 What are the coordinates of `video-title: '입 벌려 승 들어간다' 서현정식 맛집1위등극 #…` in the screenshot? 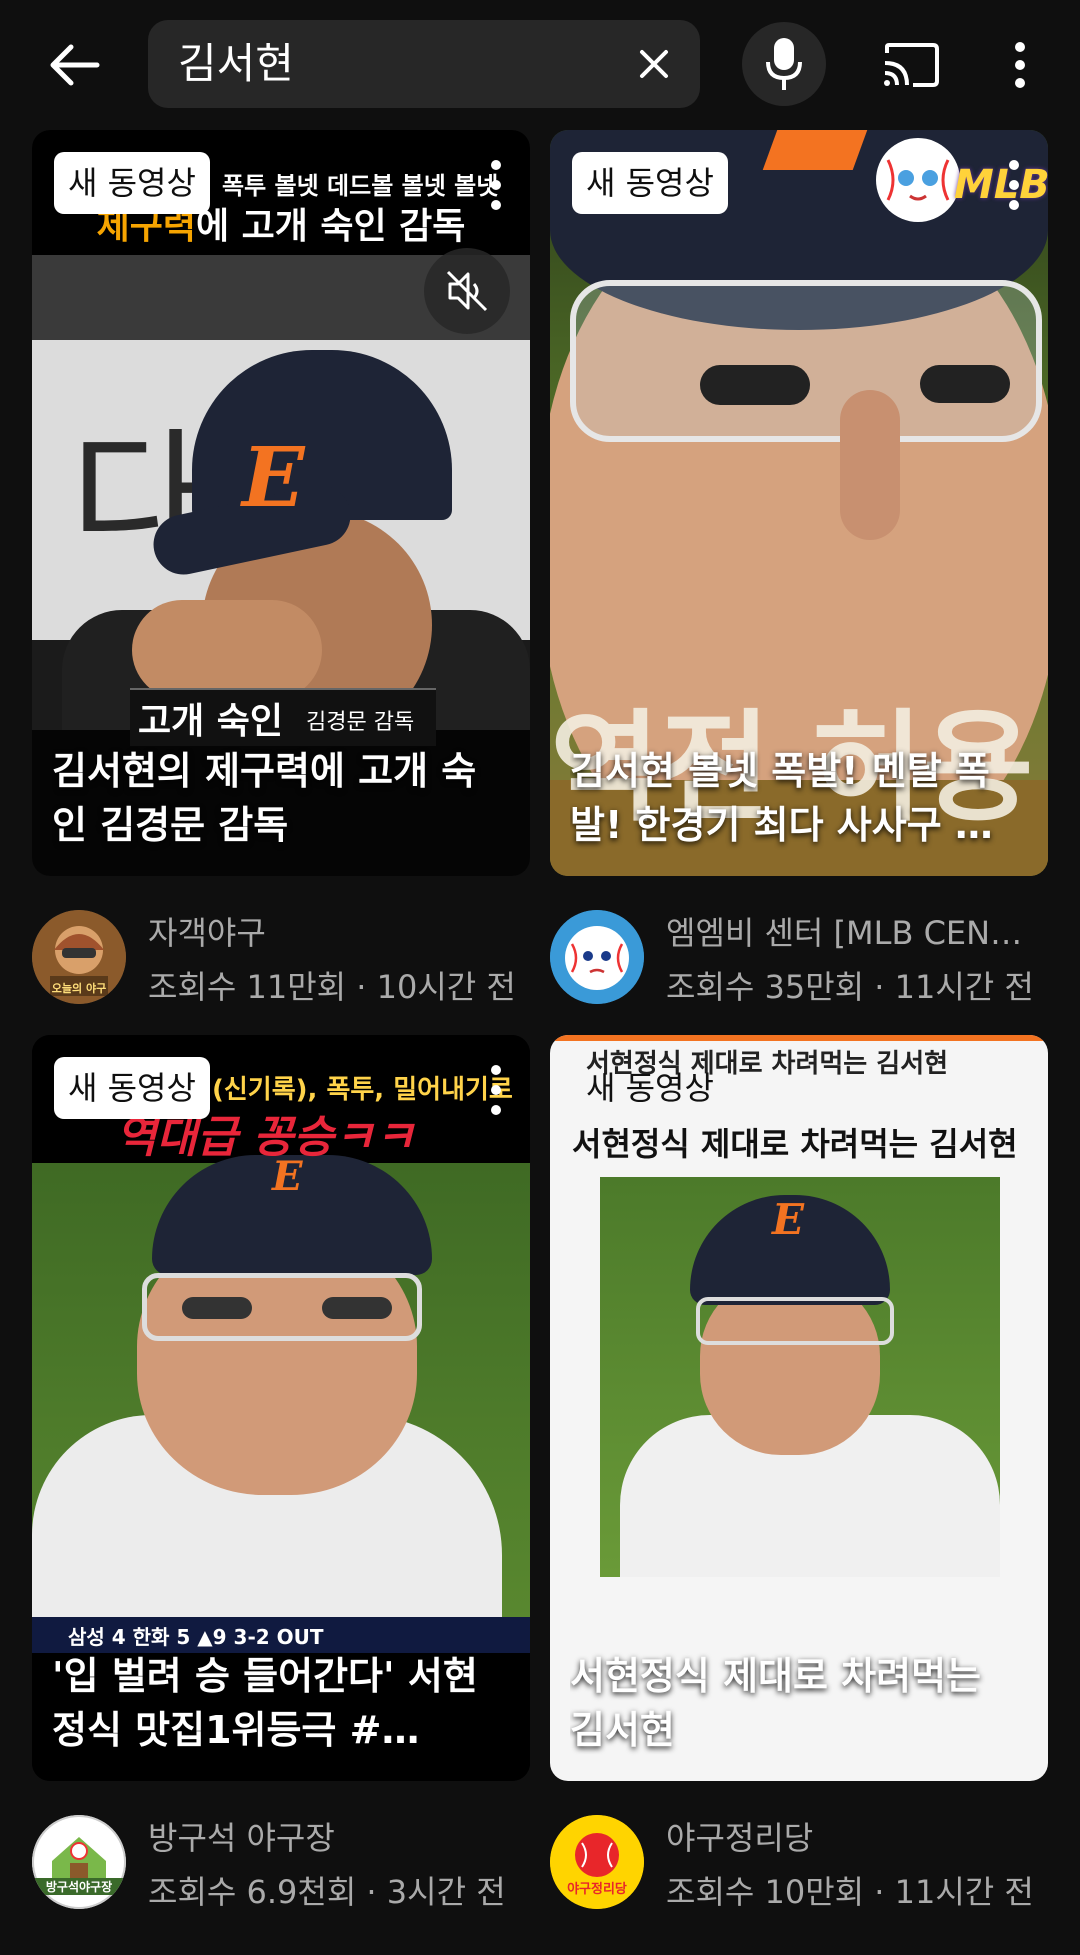 It's located at (265, 1703).